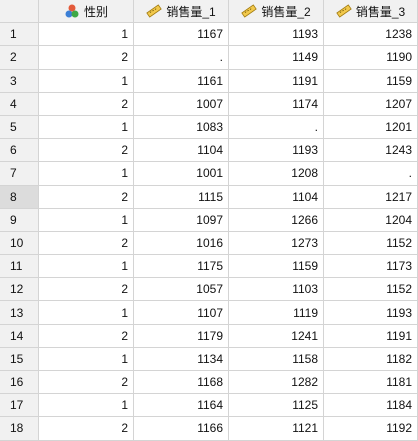 The image size is (418, 441). What do you see at coordinates (276, 406) in the screenshot?
I see `data-cell: 1125` at bounding box center [276, 406].